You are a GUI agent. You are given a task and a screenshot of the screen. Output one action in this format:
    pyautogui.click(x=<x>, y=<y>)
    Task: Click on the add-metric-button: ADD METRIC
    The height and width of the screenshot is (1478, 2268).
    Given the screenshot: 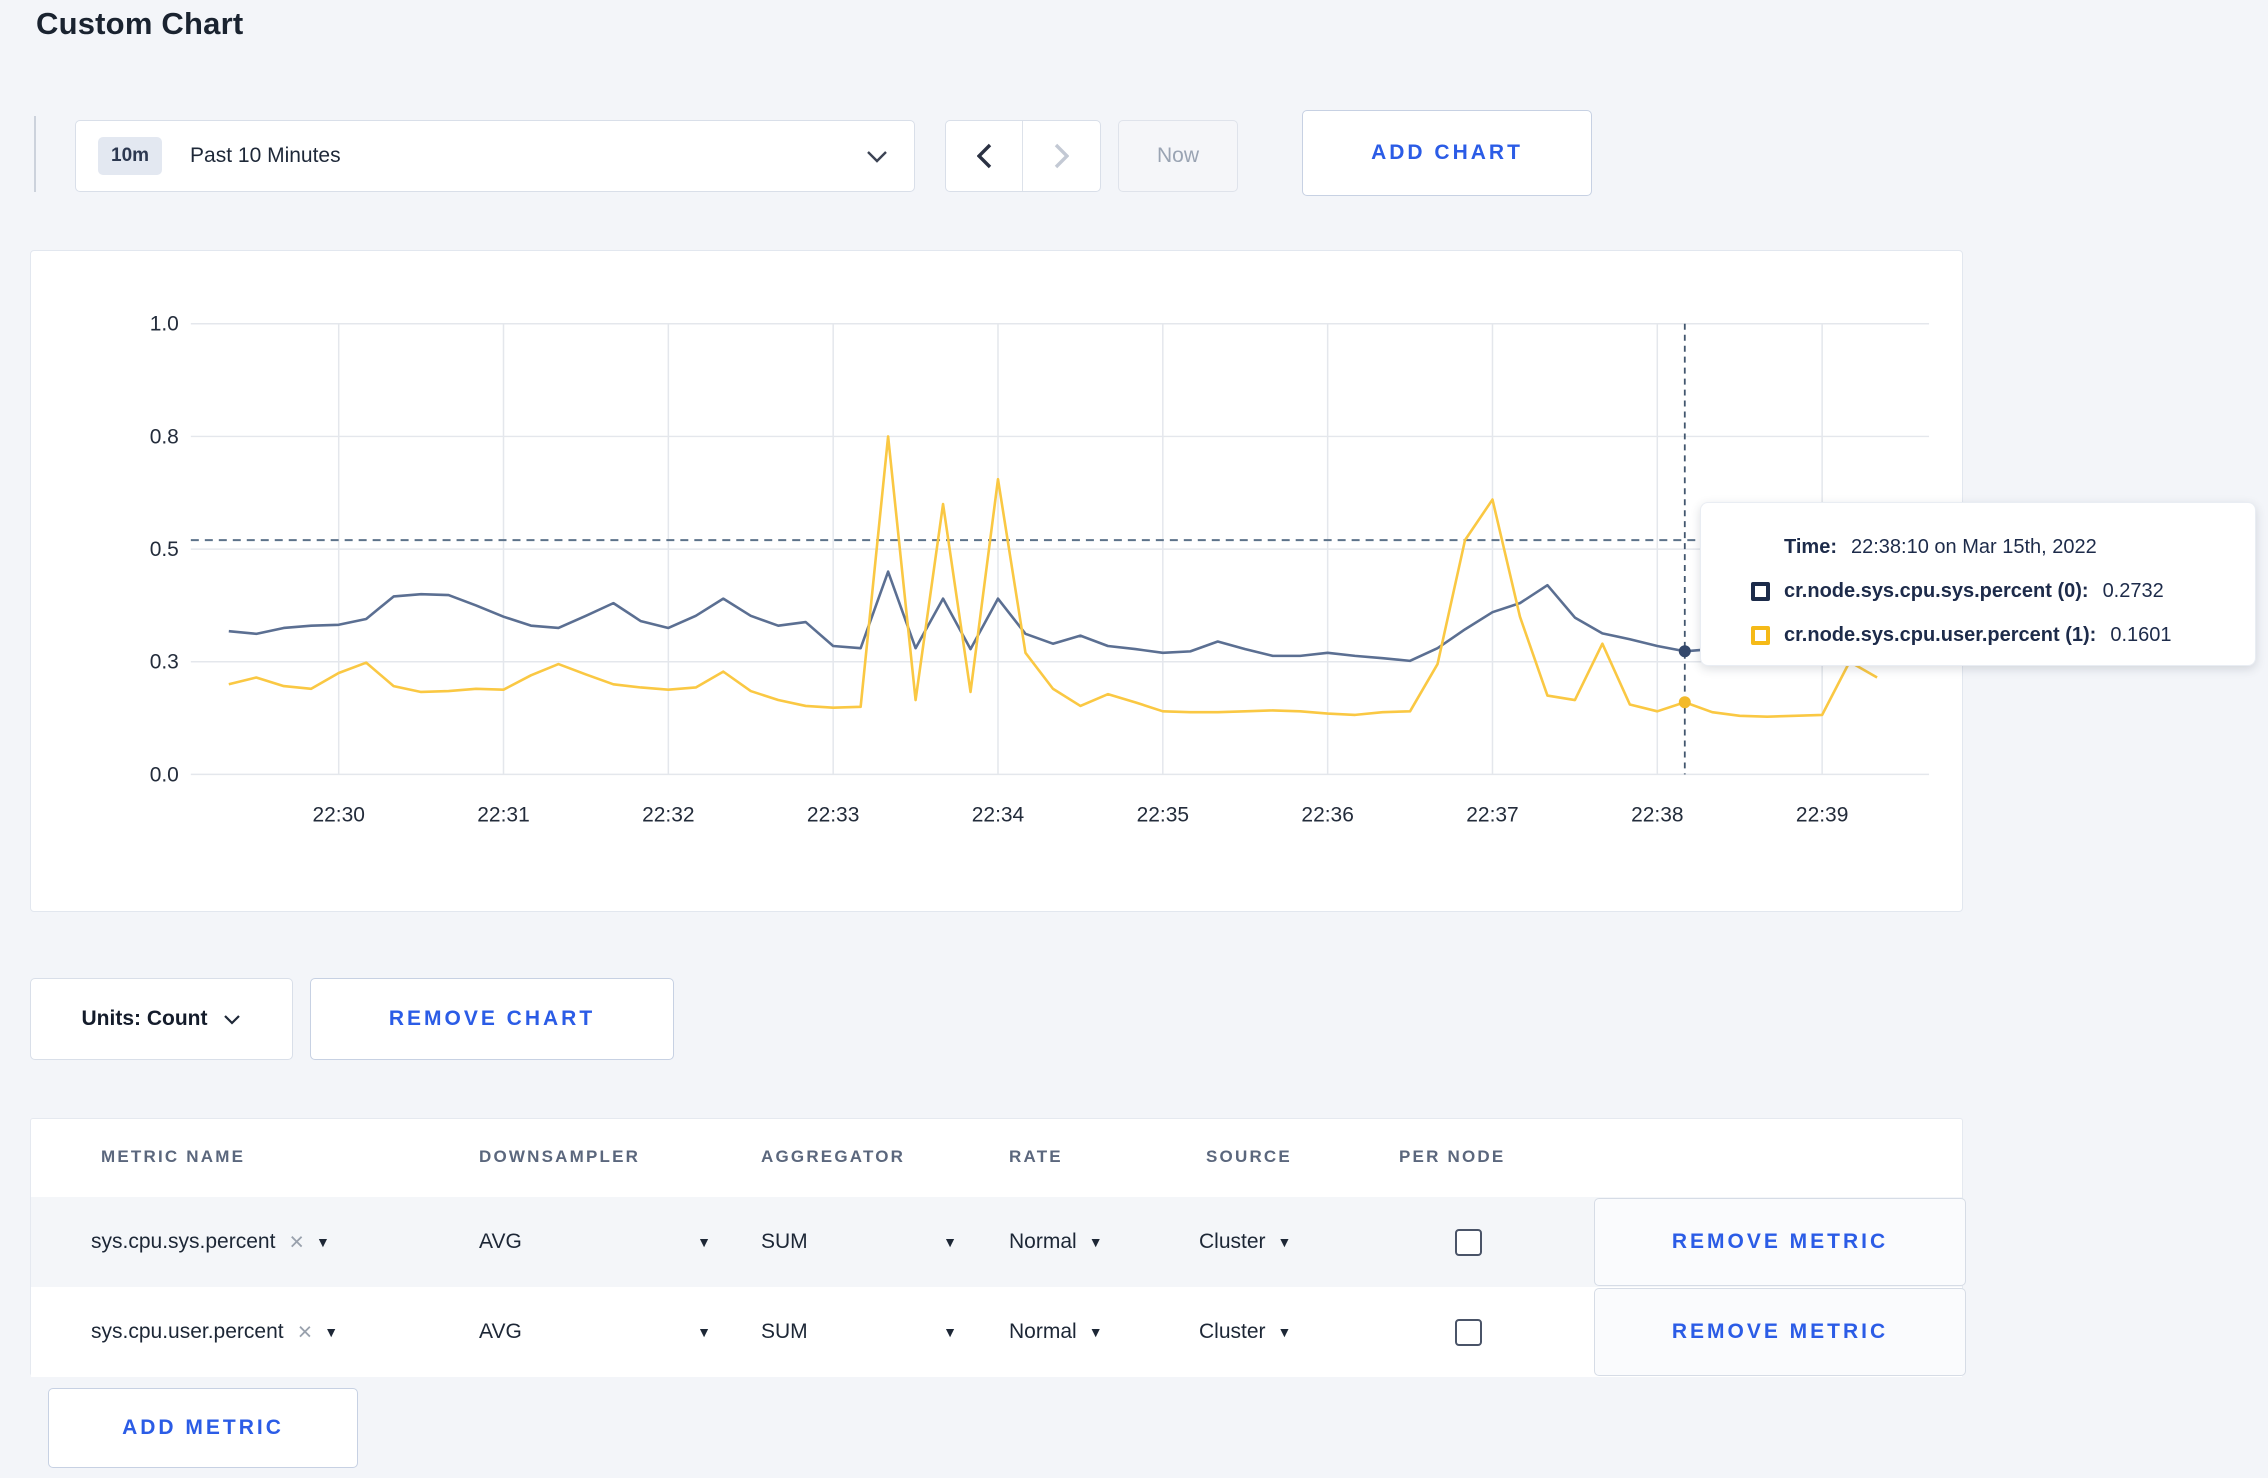 What is the action you would take?
    pyautogui.click(x=203, y=1428)
    